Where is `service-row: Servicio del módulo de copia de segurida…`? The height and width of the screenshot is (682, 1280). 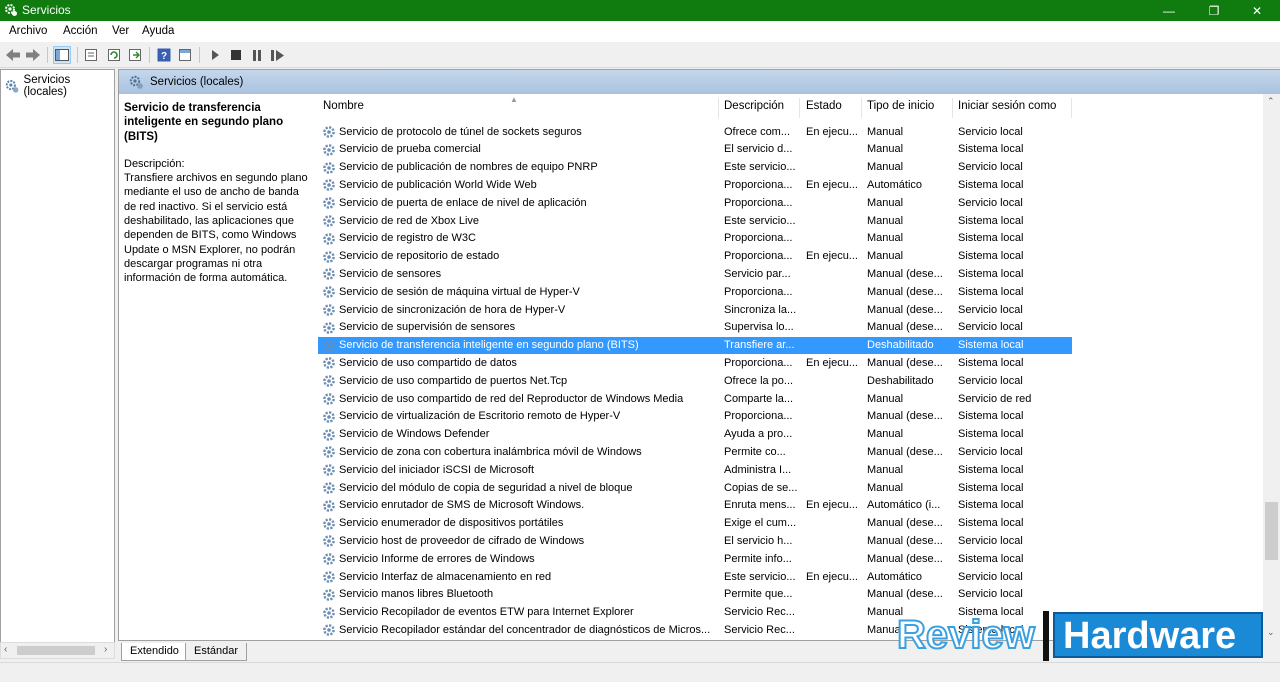
service-row: Servicio del módulo de copia de segurida… is located at coordinates (695, 488).